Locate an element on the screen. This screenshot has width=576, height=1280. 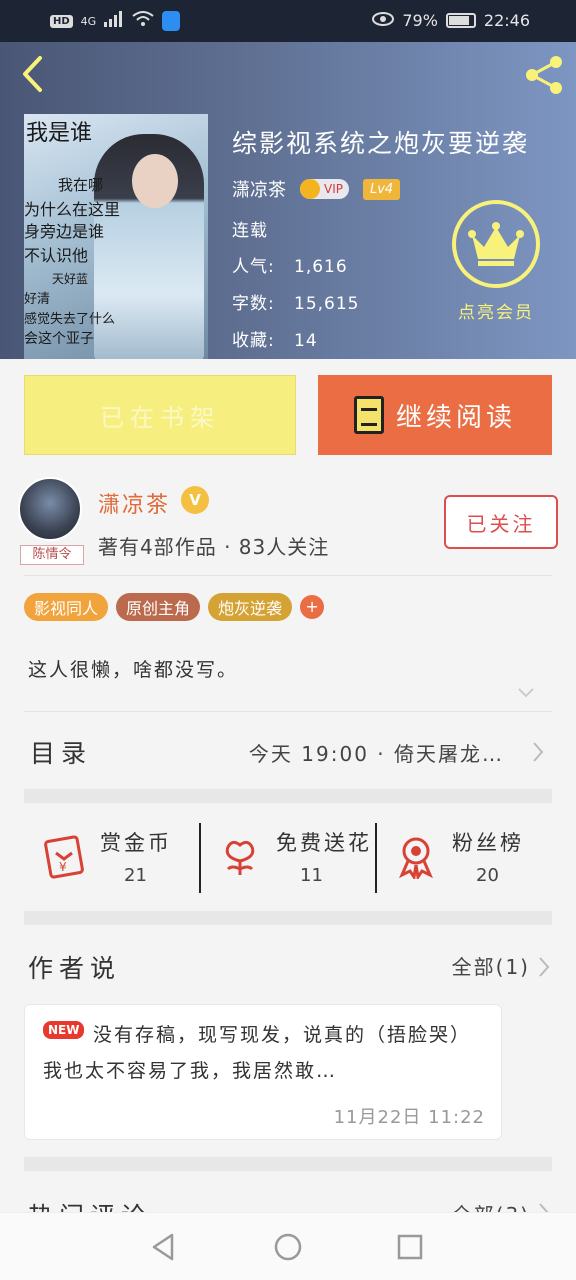
popularity-value: 1,616 is located at coordinates (321, 267).